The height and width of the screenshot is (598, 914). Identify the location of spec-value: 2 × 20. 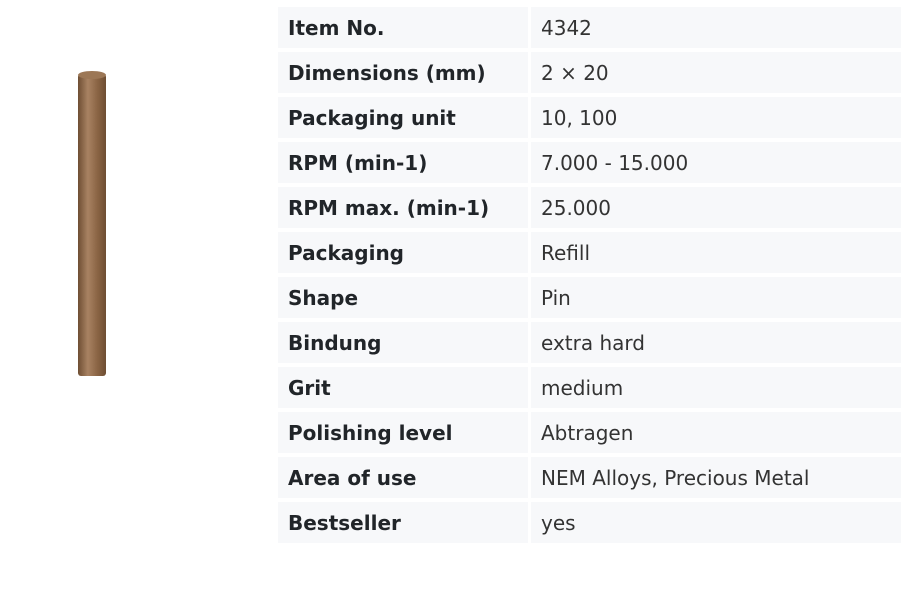
(716, 72).